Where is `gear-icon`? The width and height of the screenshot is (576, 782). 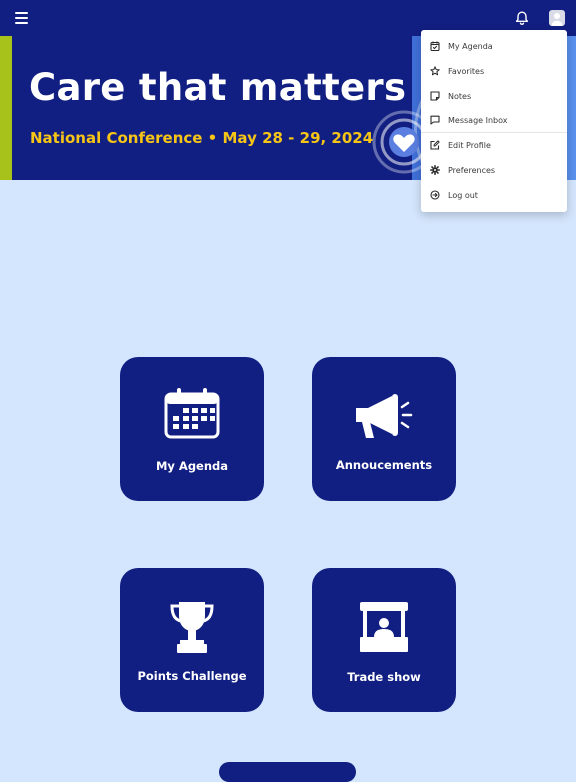
gear-icon is located at coordinates (435, 170).